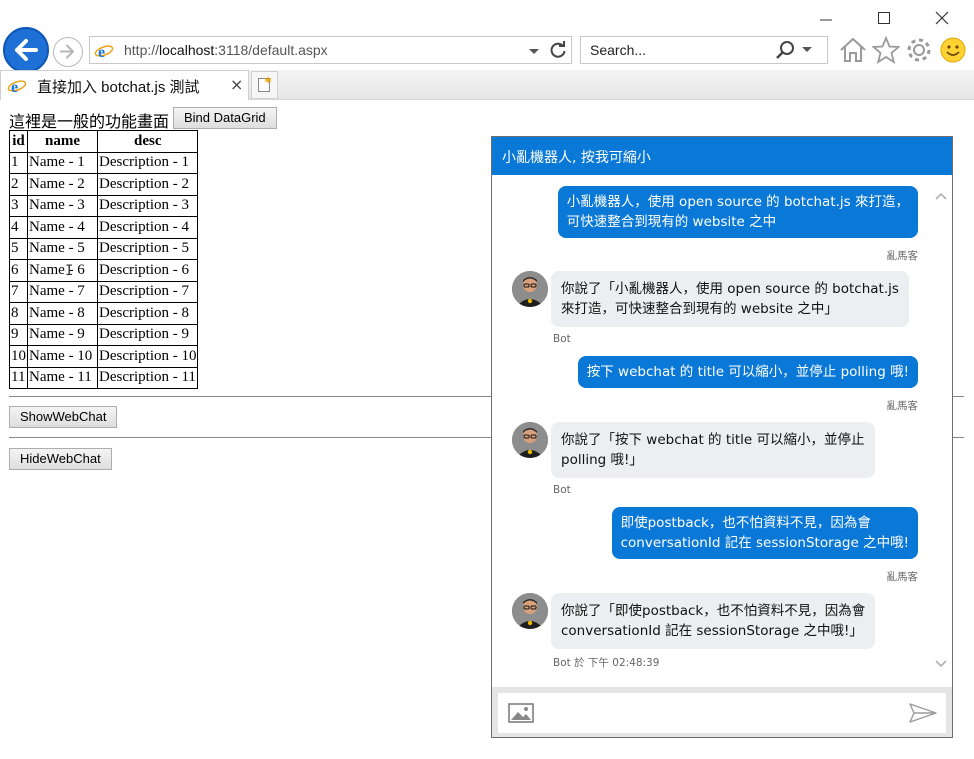 This screenshot has height=759, width=974. Describe the element at coordinates (118, 87) in the screenshot. I see `tab-title: 直接加入 botchat.js 測試` at that location.